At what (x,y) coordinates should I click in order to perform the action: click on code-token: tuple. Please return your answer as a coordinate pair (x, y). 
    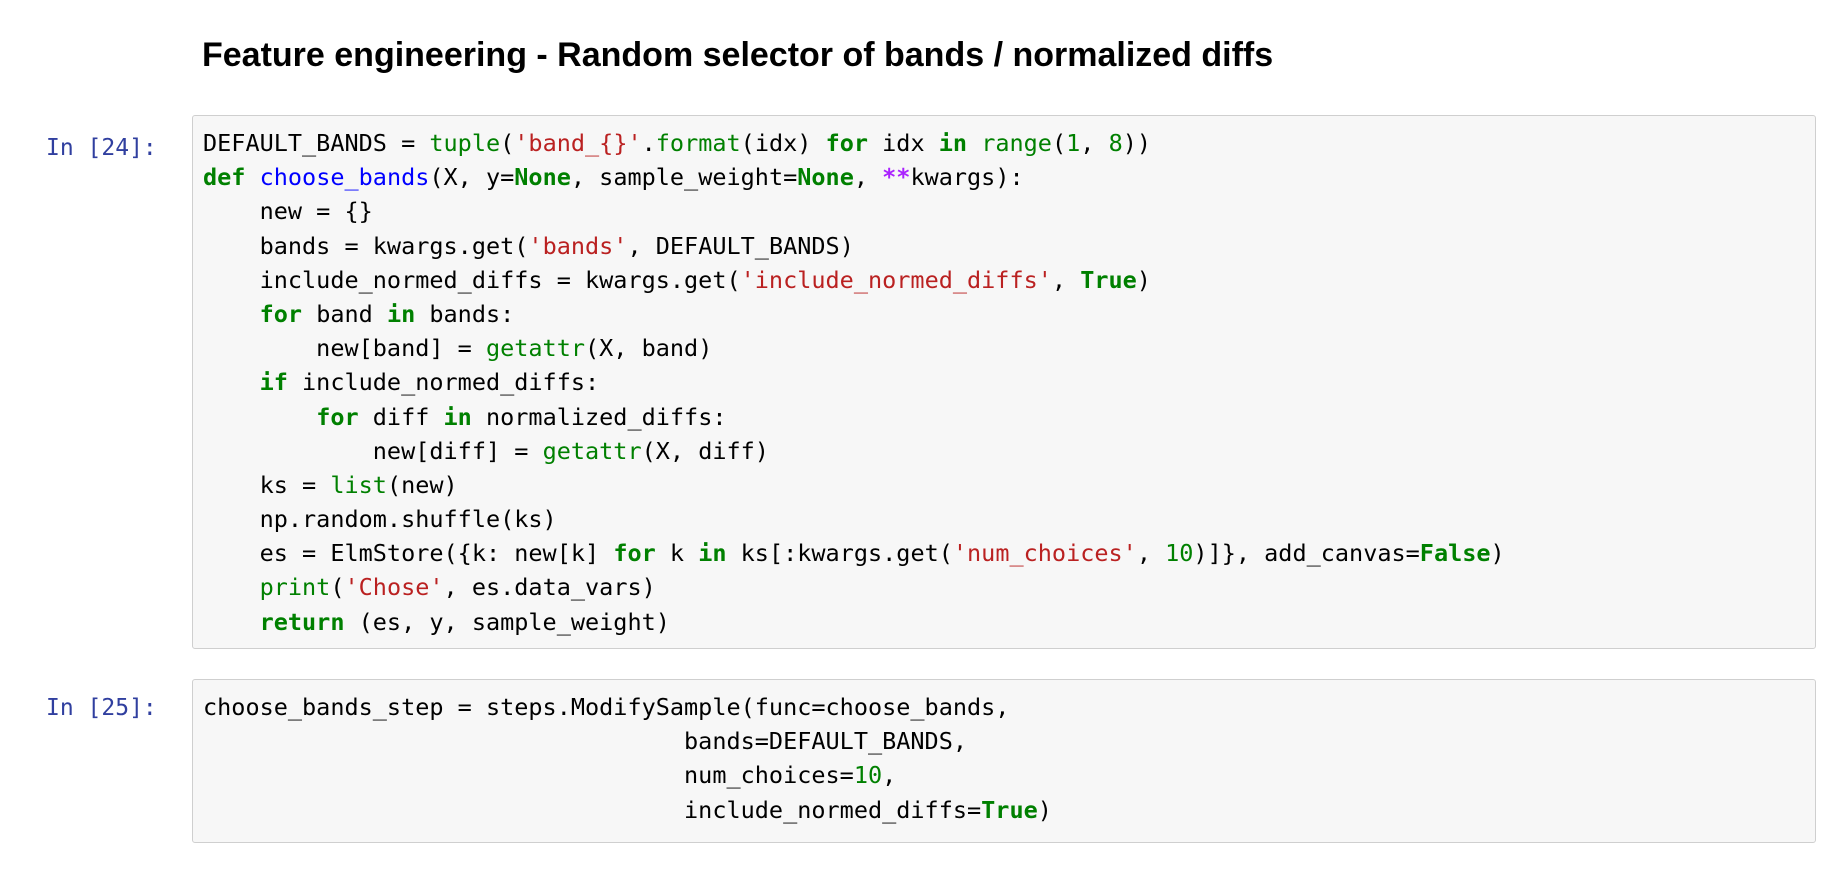
    Looking at the image, I should click on (465, 143).